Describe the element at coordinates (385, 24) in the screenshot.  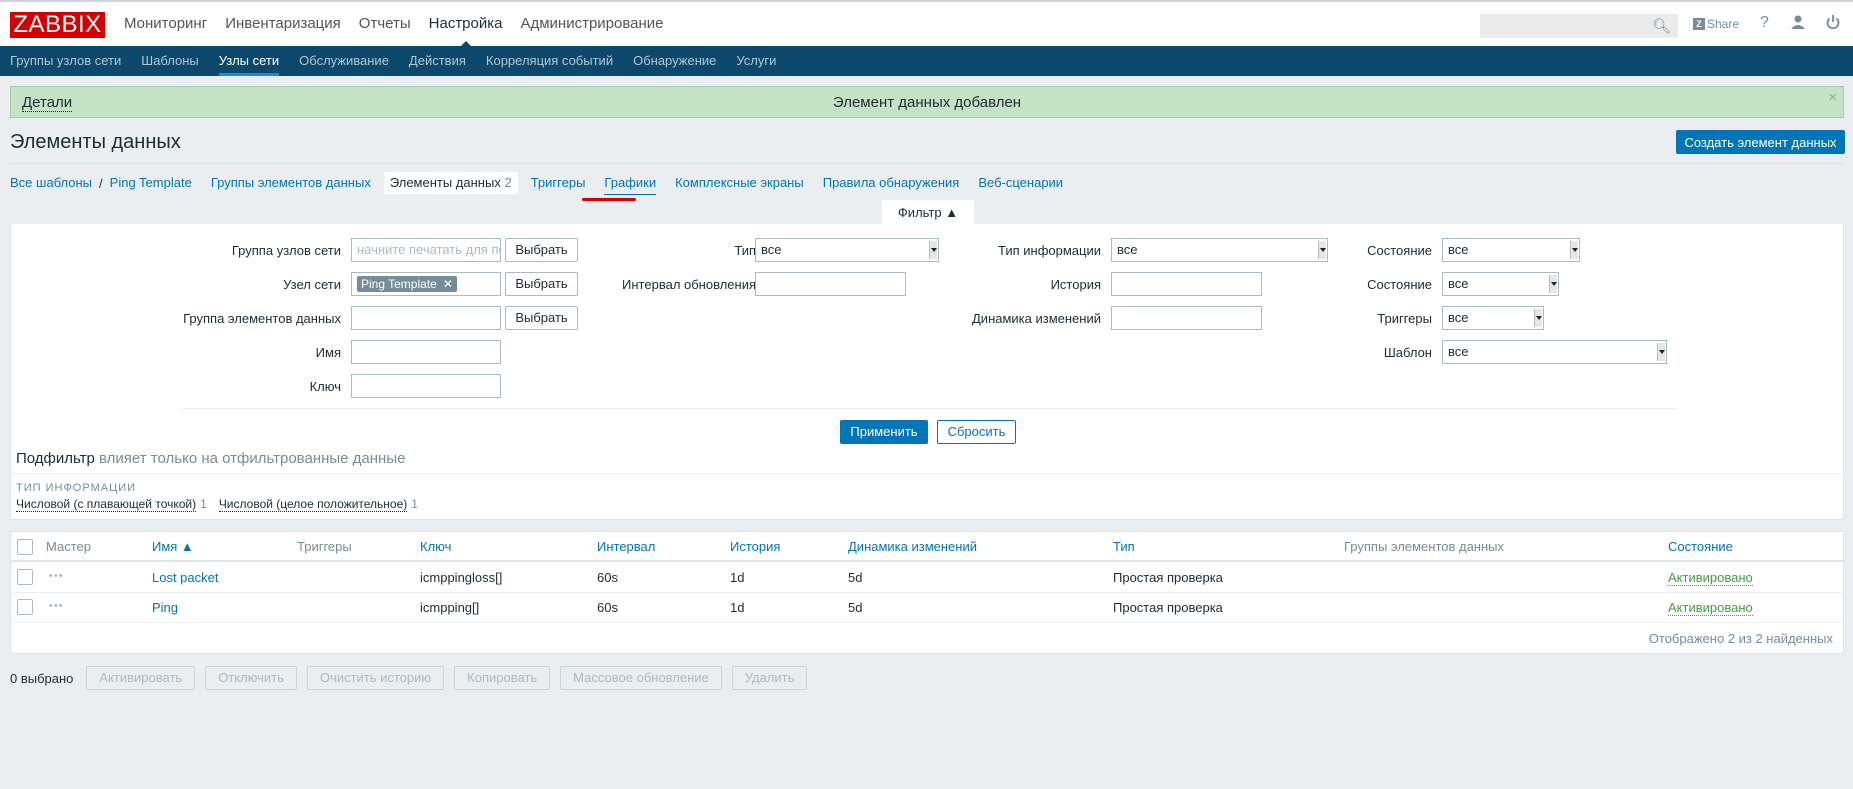
I see `main-menu-reports: Отчеты` at that location.